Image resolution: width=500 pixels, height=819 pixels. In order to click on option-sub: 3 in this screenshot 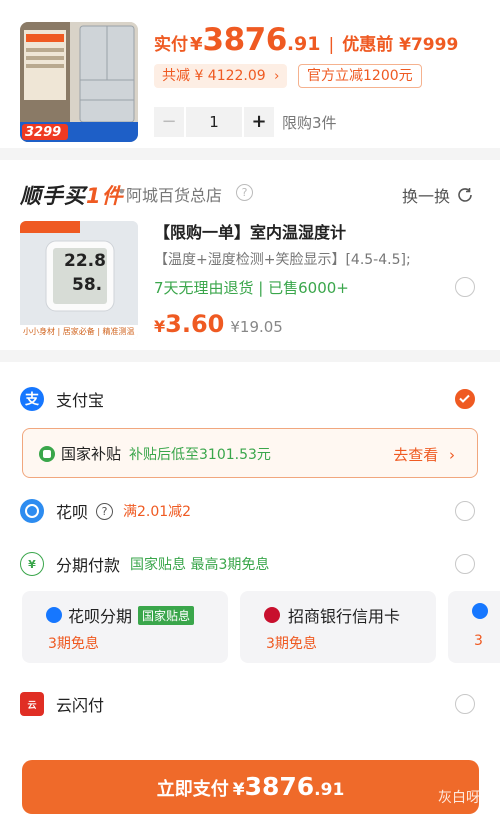, I will do `click(478, 641)`.